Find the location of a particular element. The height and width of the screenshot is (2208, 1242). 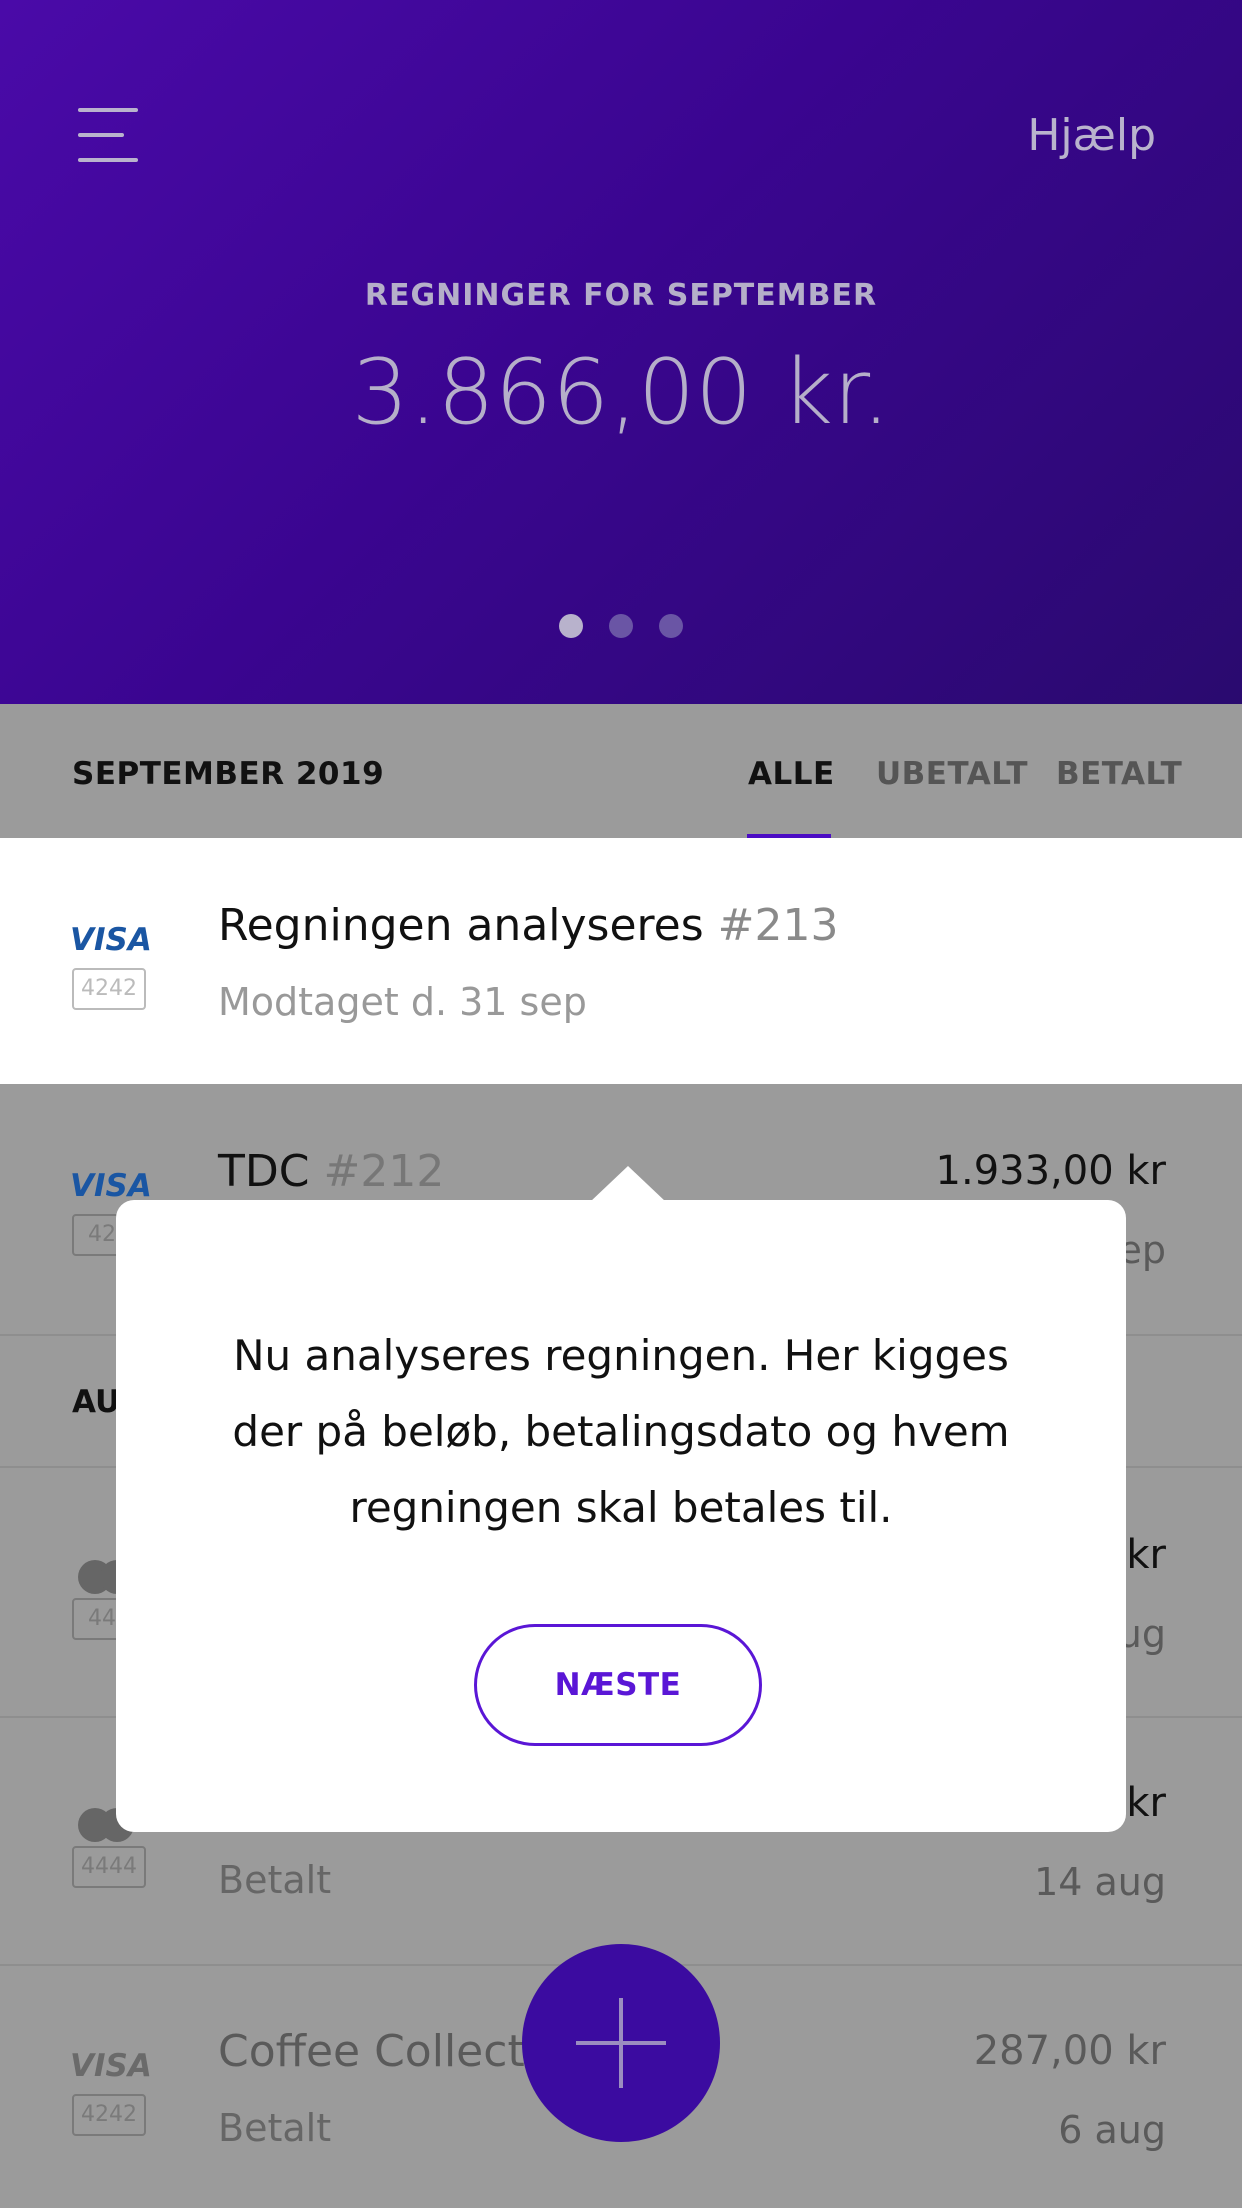

tooltip-arrow is located at coordinates (628, 1184).